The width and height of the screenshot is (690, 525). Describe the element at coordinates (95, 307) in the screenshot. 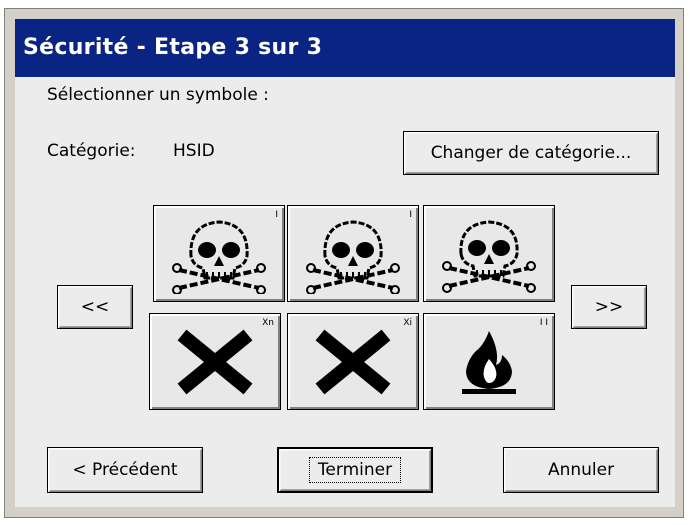

I see `previous-symbols-button: <<` at that location.